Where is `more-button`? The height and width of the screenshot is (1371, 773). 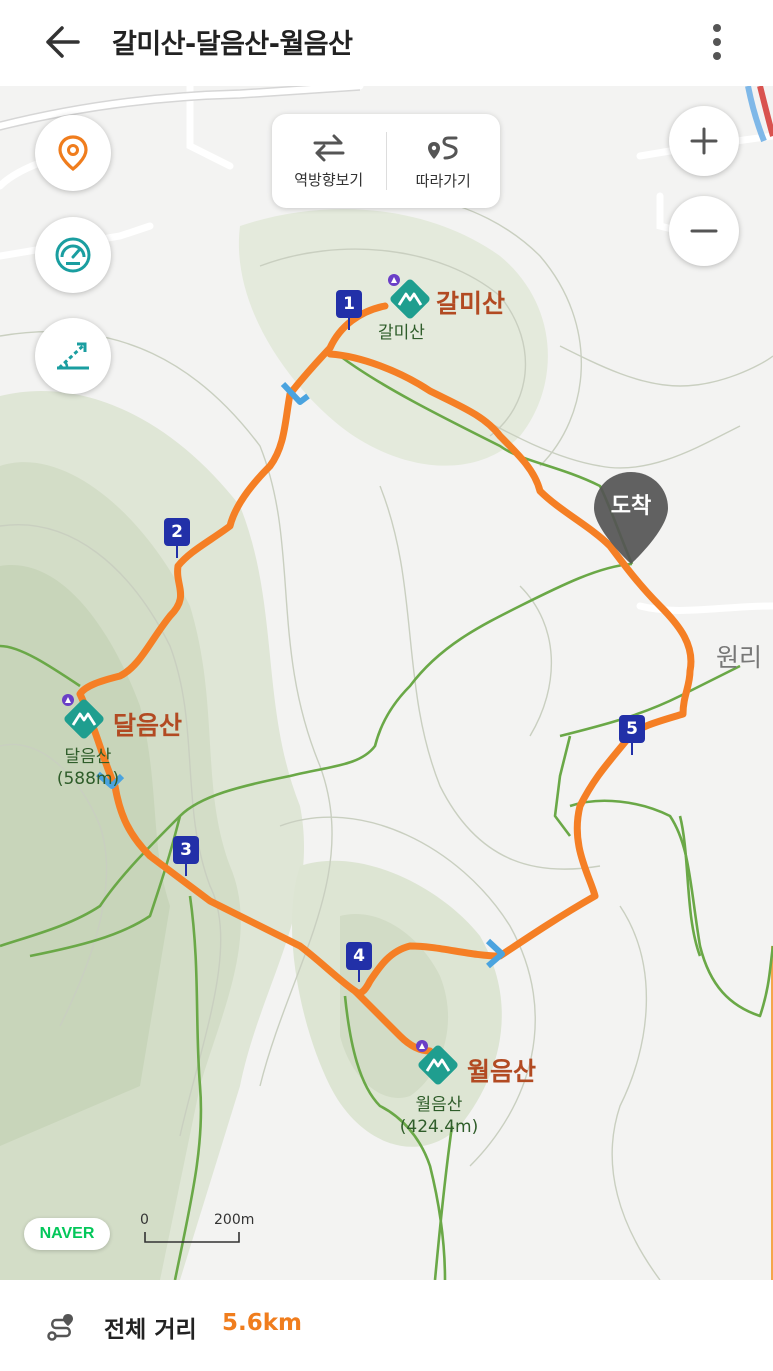
more-button is located at coordinates (717, 42).